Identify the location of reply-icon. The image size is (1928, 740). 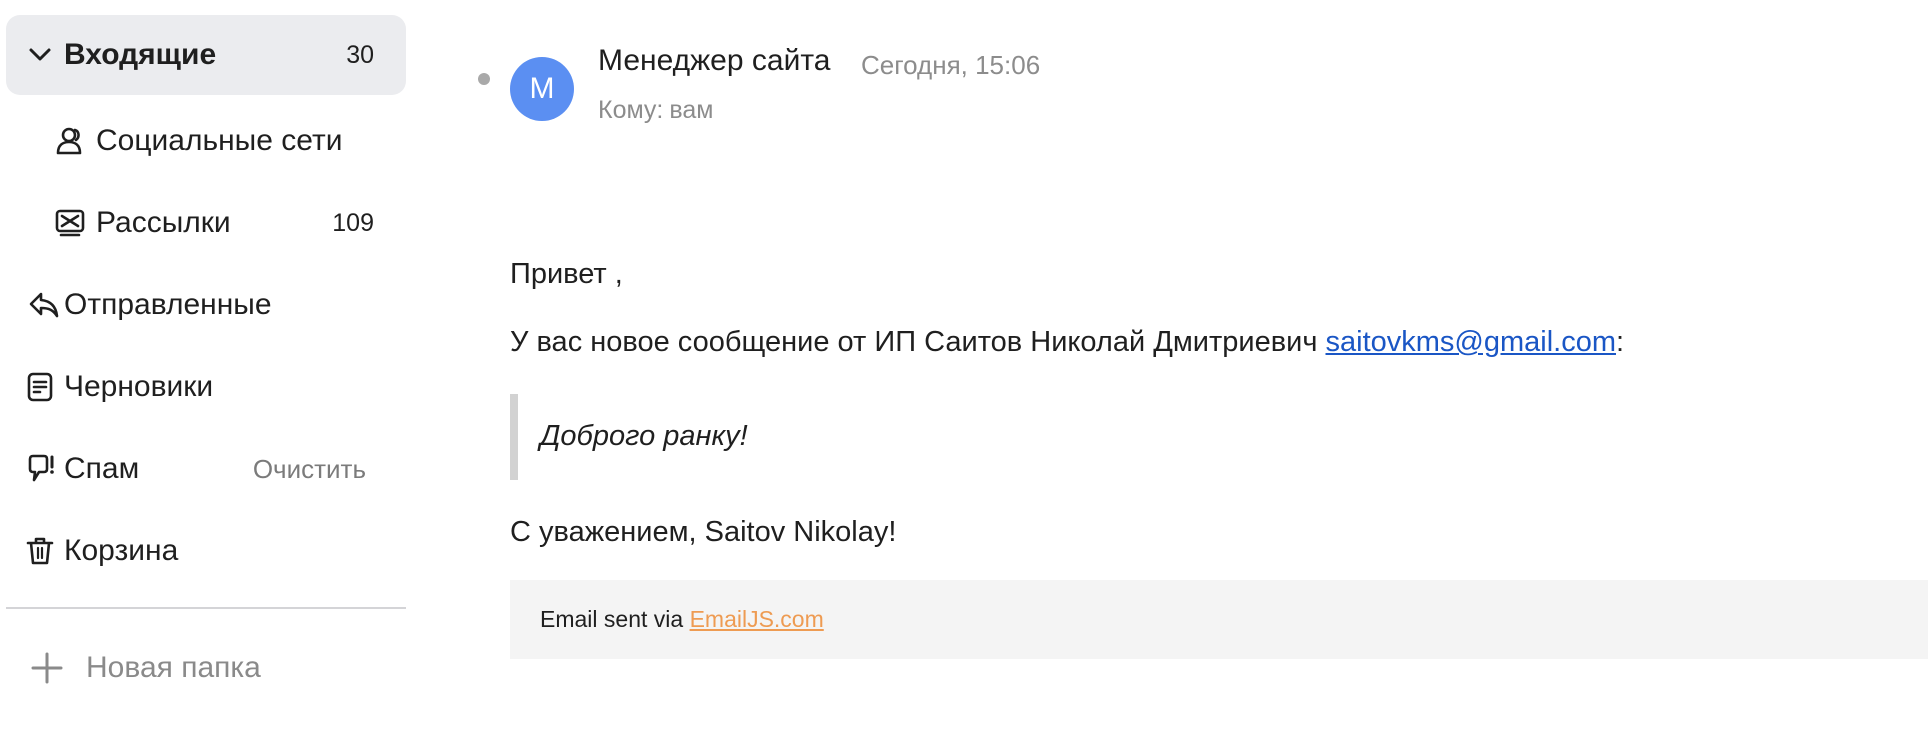
(44, 305).